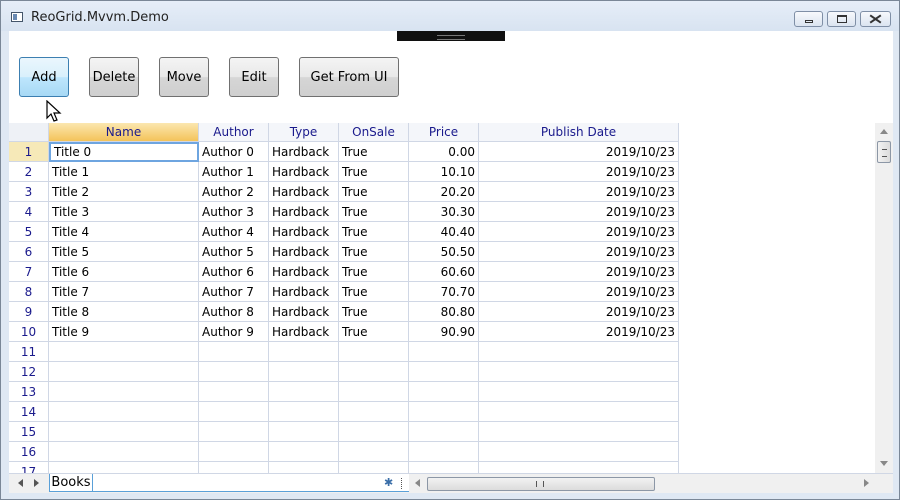 Image resolution: width=900 pixels, height=500 pixels. What do you see at coordinates (114, 77) in the screenshot?
I see `delete-button: Delete` at bounding box center [114, 77].